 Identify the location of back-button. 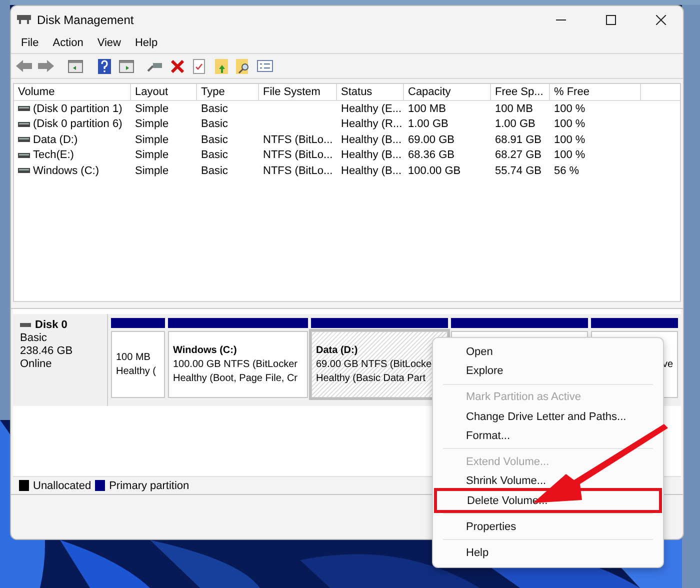
(24, 66).